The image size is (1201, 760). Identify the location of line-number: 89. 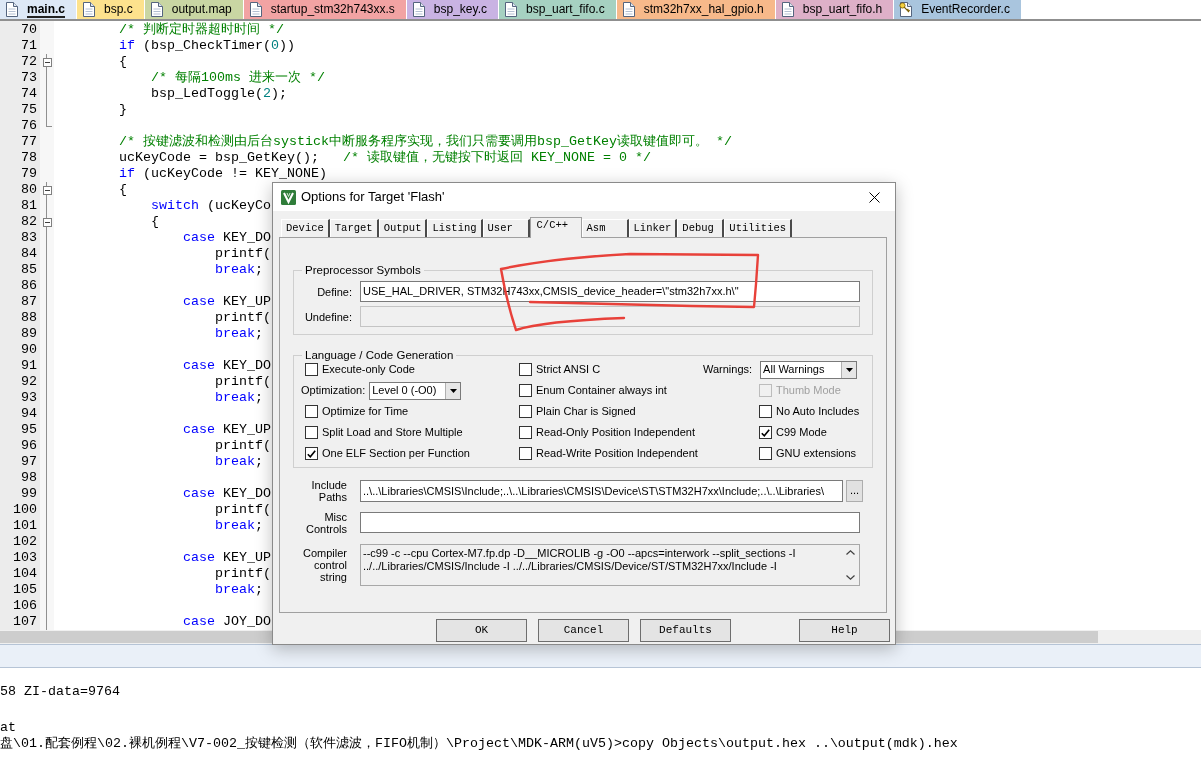
(29, 334).